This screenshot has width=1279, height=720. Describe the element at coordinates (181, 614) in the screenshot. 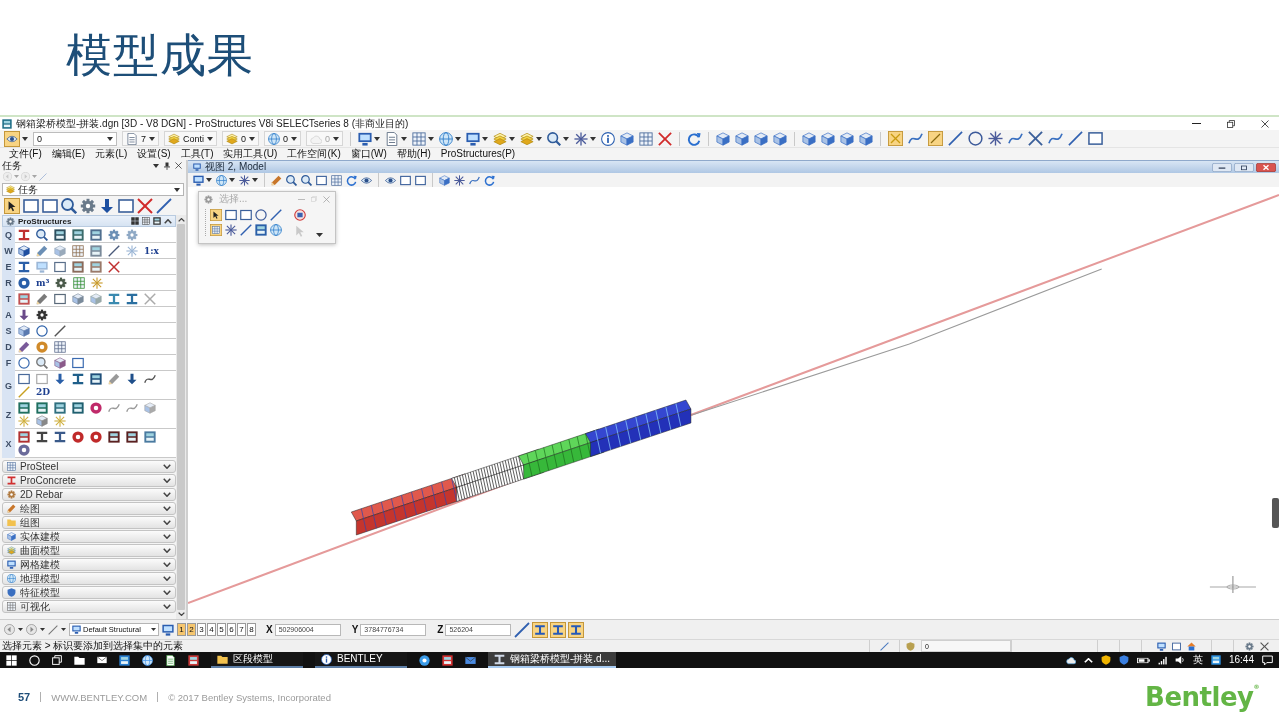

I see `scroll-down-icon` at that location.